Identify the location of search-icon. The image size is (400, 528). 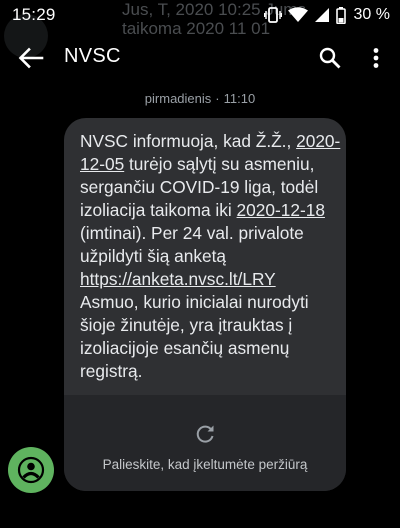
(330, 58).